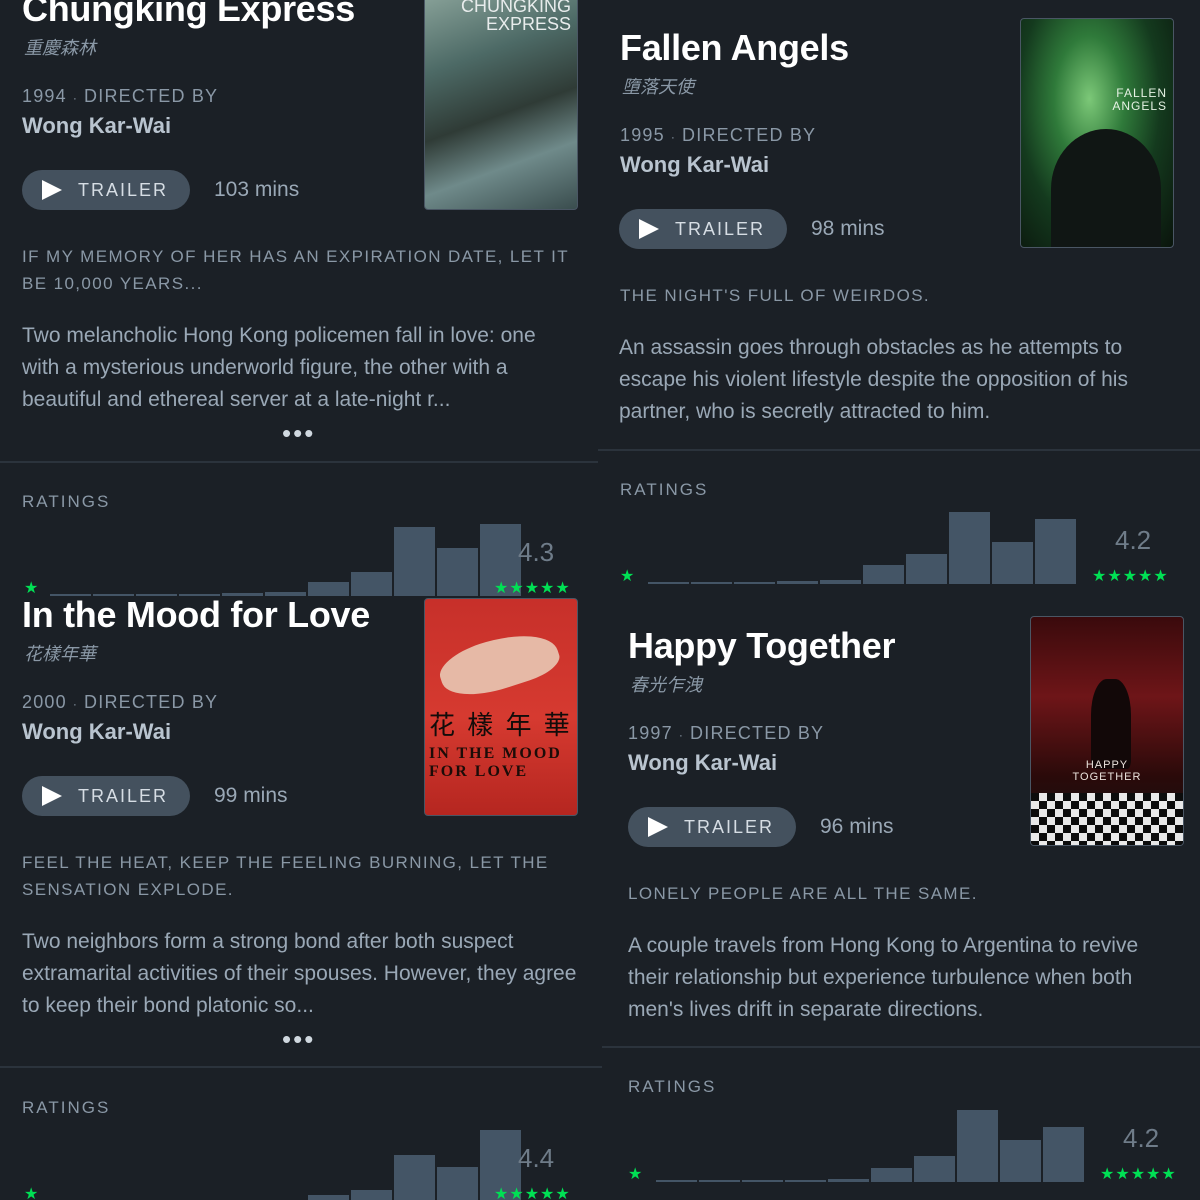 The height and width of the screenshot is (1200, 1200). I want to click on original-title: 花樣年華, so click(60, 654).